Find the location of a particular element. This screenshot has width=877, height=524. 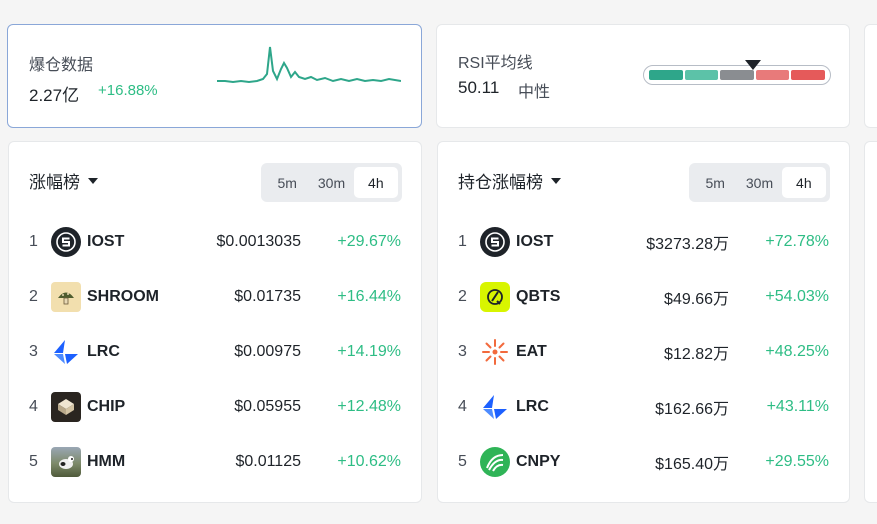

chip-icon is located at coordinates (66, 407).